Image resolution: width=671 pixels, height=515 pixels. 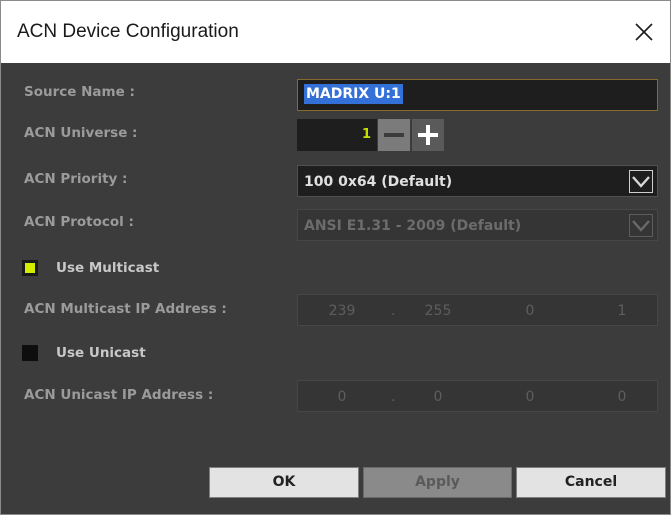 I want to click on use-unicast-label: Use Unicast, so click(x=101, y=353).